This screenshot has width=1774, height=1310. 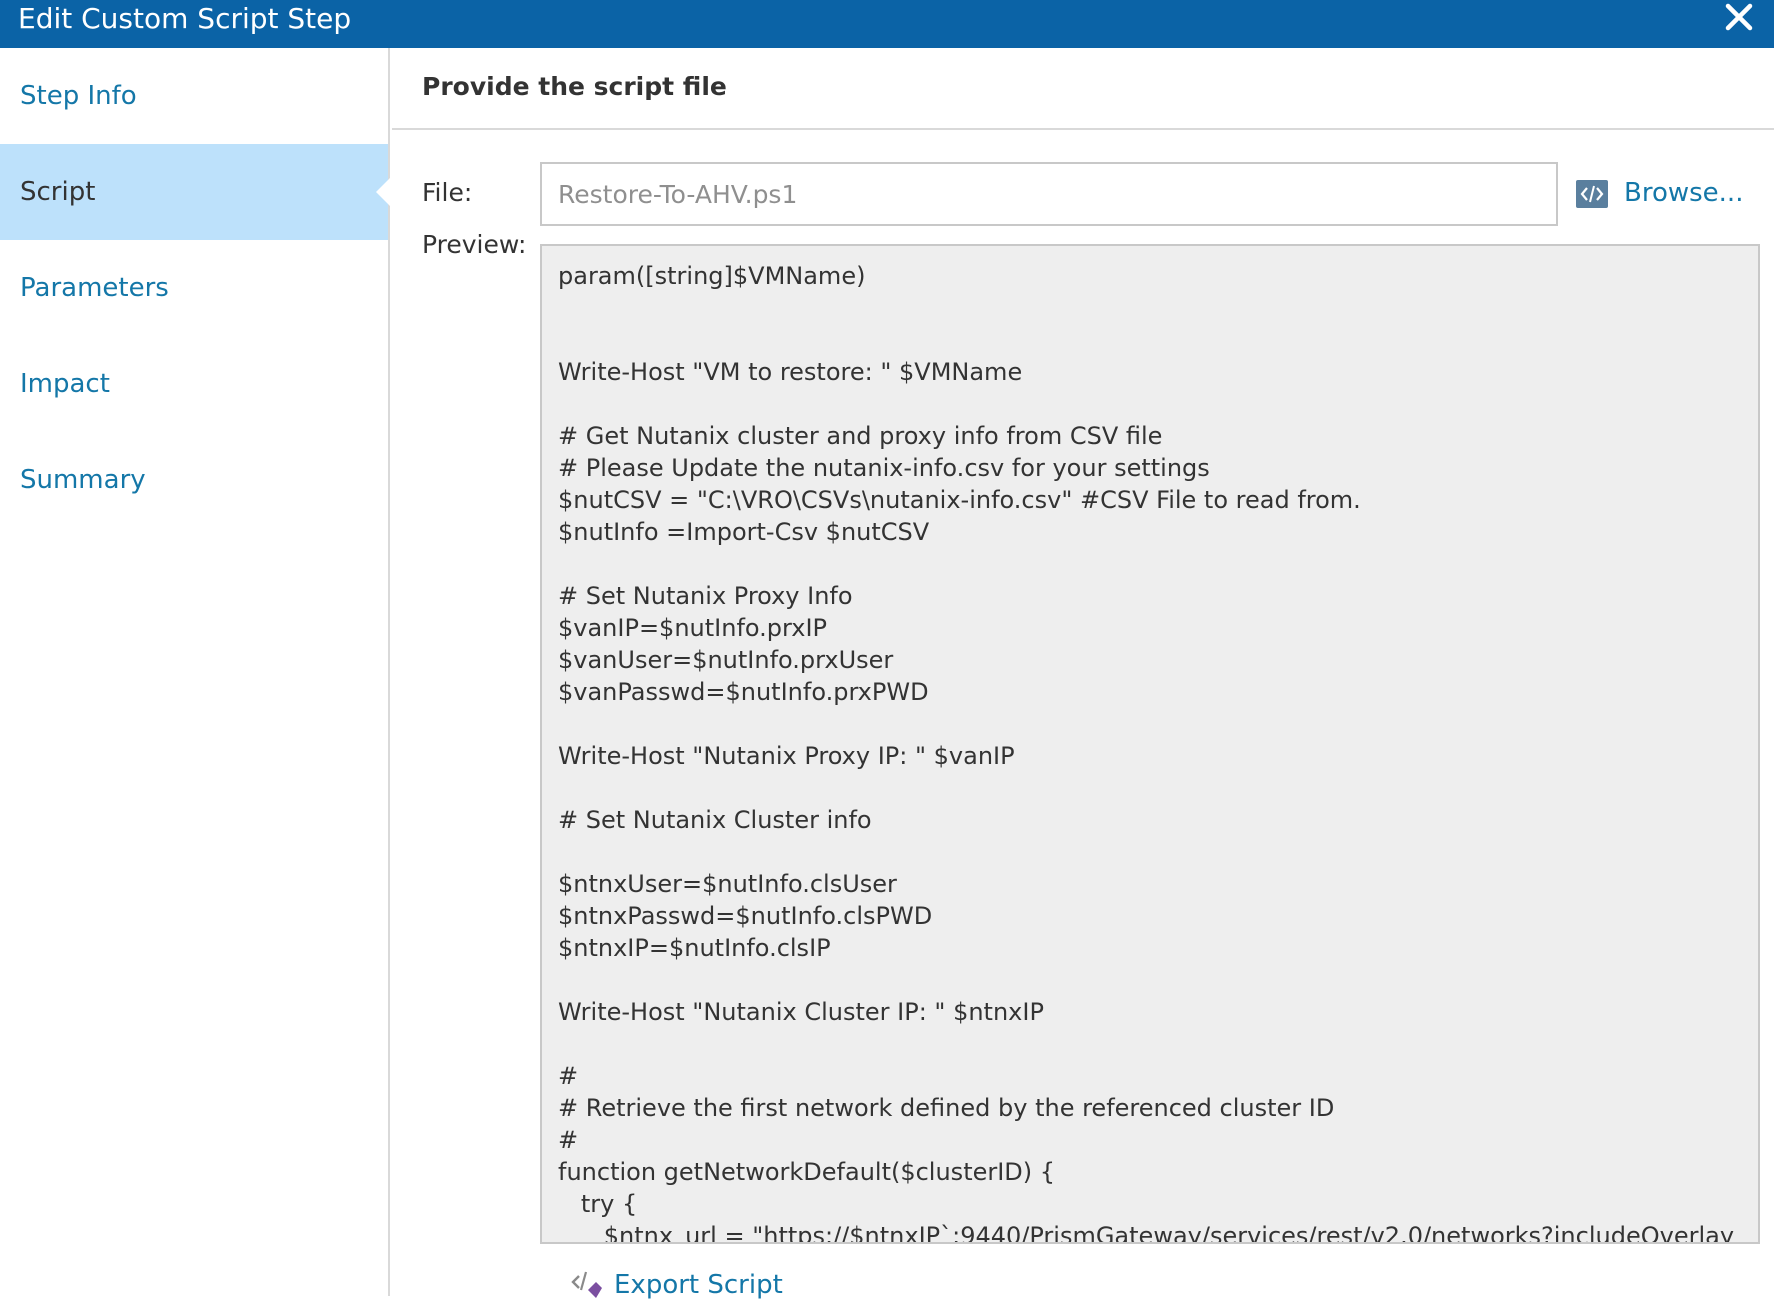 I want to click on sidebar-item-label: Impact, so click(x=65, y=384).